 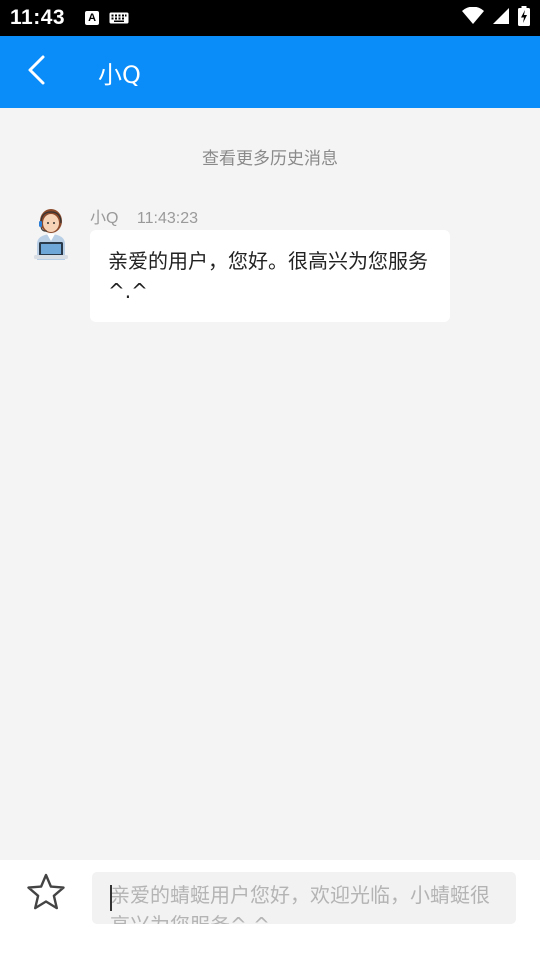 I want to click on text-cursor, so click(x=111, y=898).